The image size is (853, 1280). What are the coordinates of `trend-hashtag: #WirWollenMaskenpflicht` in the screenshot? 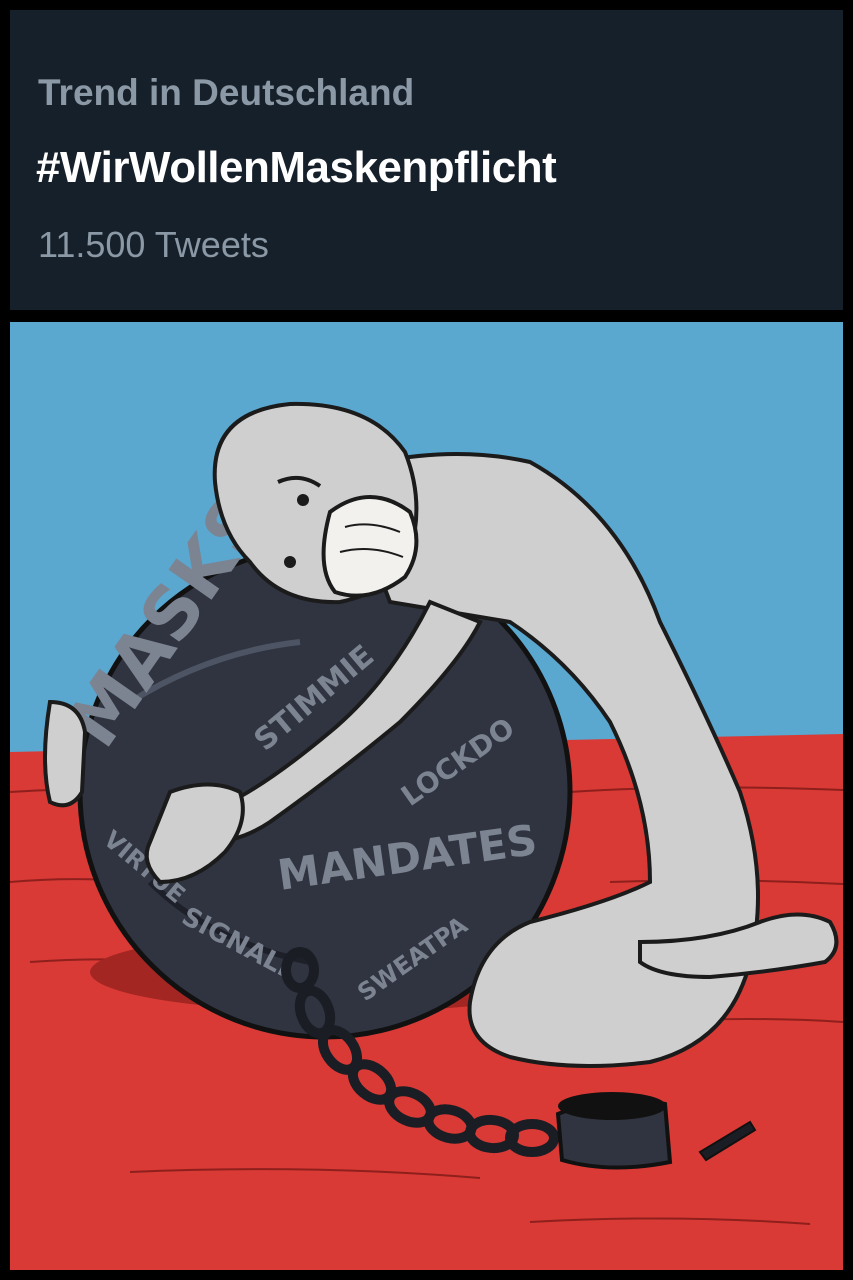 It's located at (296, 168).